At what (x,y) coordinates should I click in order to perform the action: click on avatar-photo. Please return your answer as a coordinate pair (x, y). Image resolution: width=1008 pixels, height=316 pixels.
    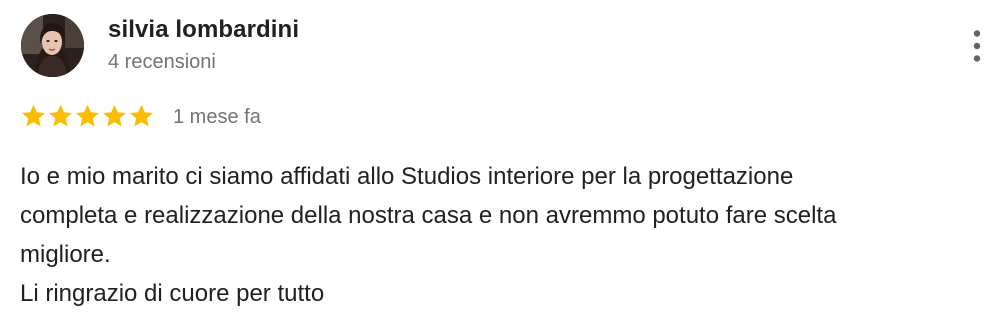
    Looking at the image, I should click on (52, 45).